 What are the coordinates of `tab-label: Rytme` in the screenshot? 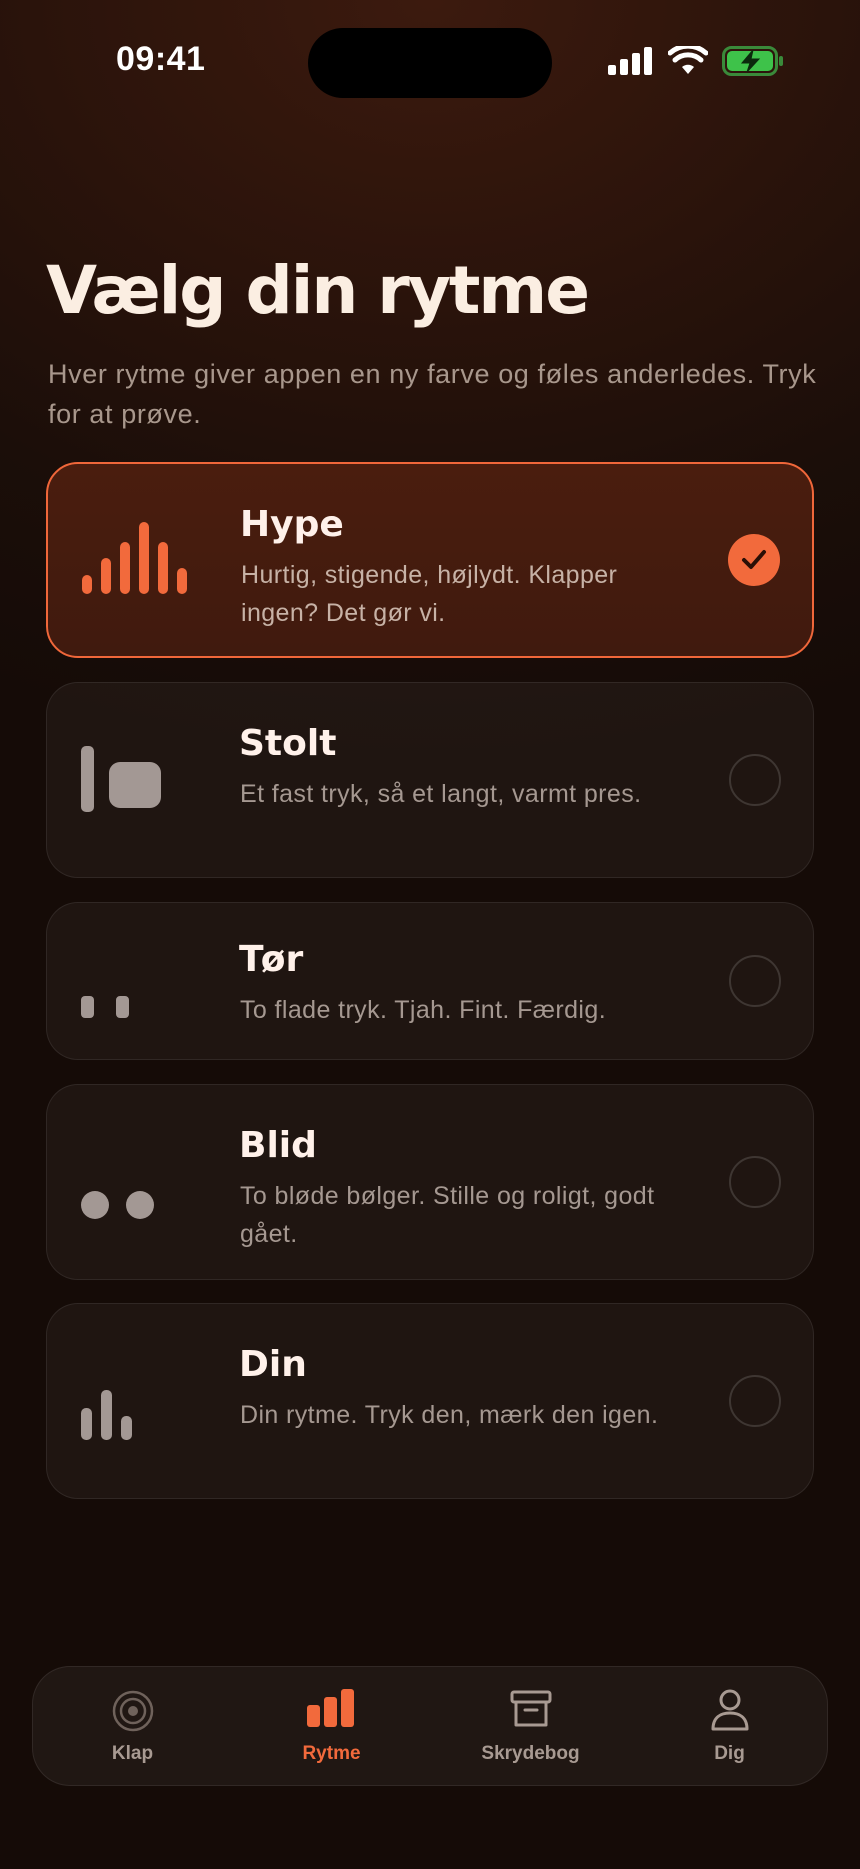 It's located at (331, 1753).